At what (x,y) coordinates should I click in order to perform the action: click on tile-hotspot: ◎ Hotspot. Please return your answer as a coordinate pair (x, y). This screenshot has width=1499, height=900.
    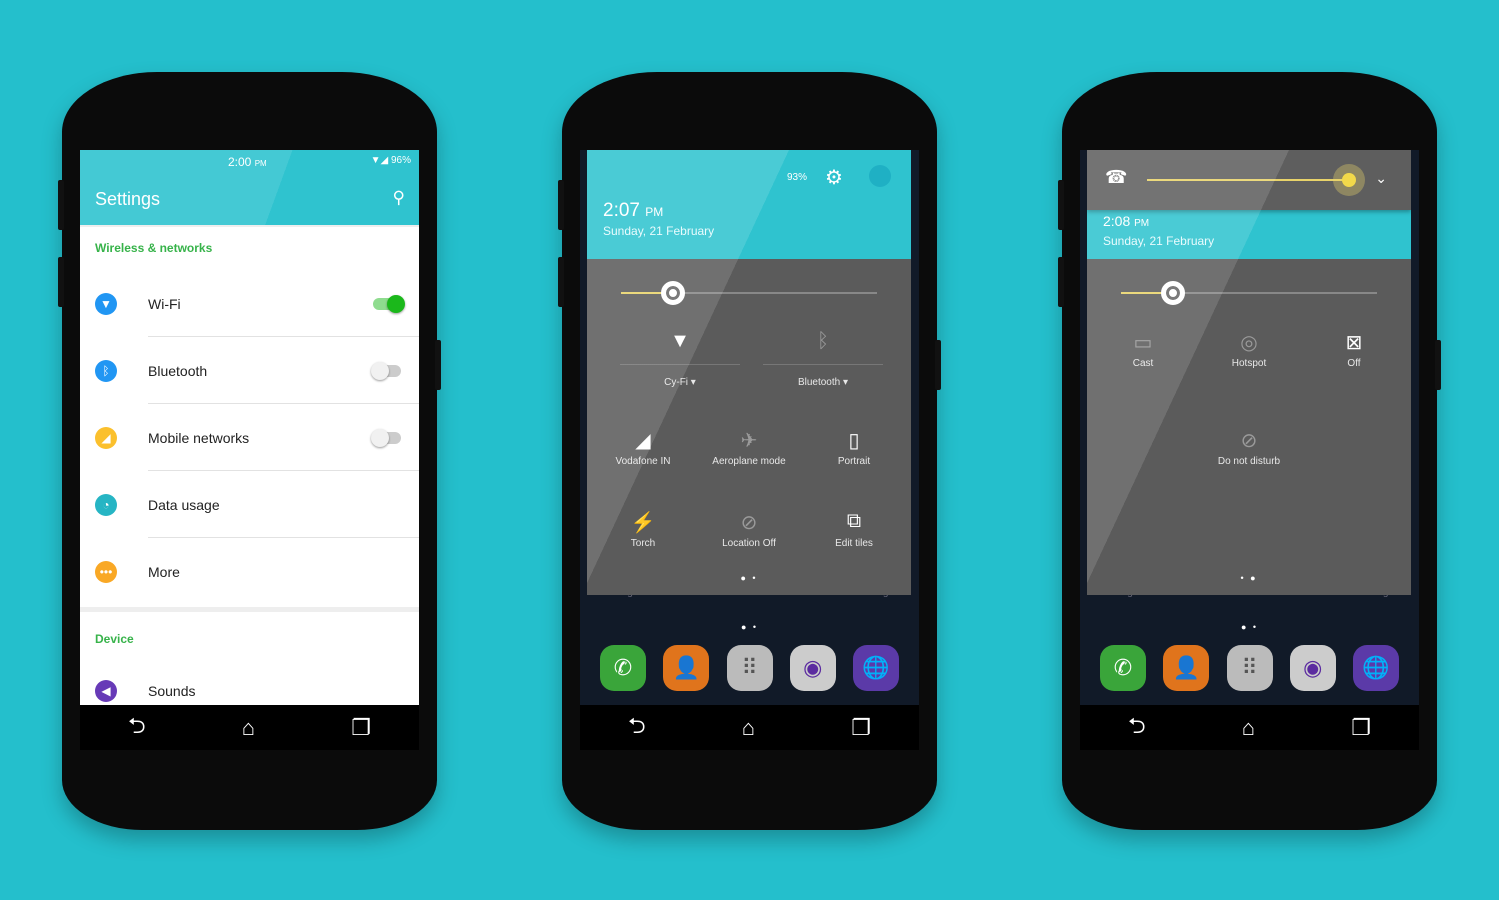
    Looking at the image, I should click on (1249, 349).